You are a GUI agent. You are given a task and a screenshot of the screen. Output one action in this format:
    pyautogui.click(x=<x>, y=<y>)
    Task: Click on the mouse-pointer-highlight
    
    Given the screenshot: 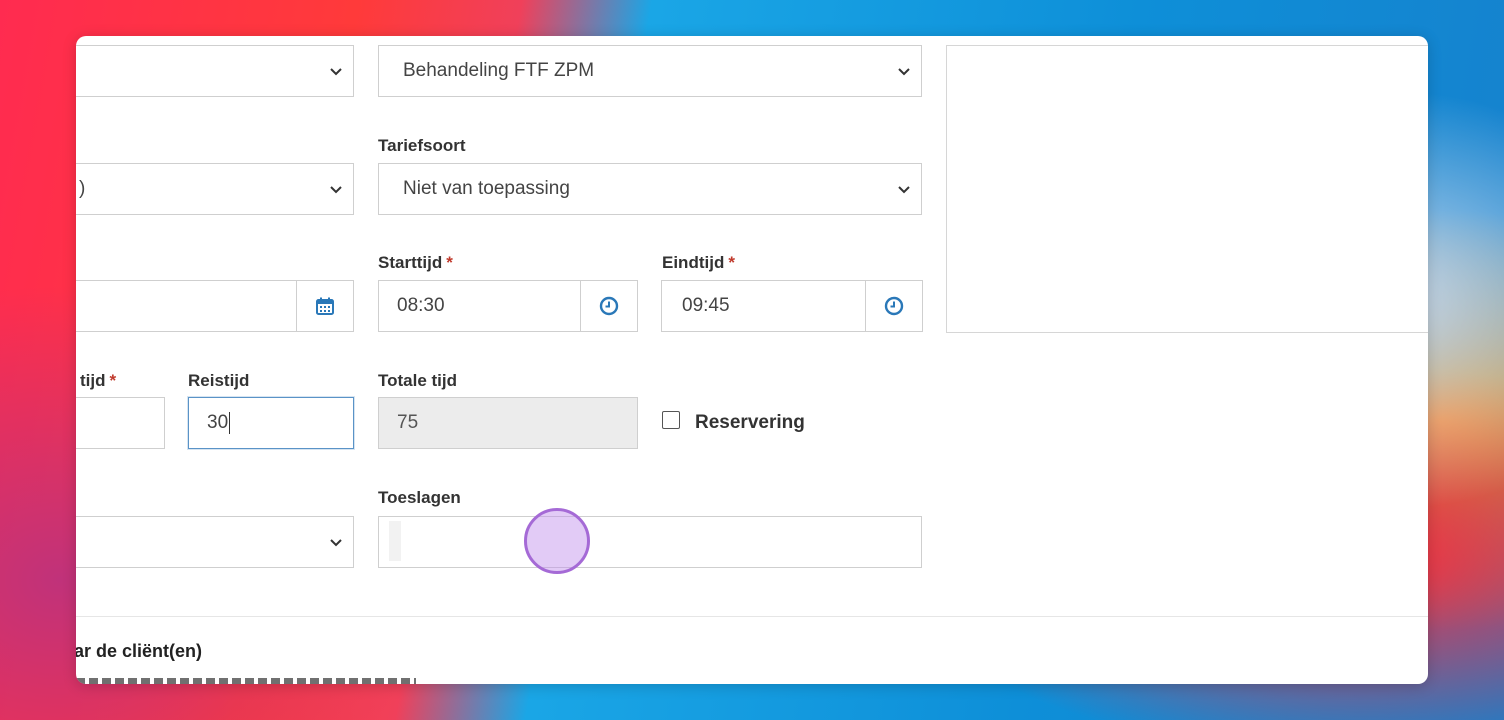 What is the action you would take?
    pyautogui.click(x=557, y=541)
    